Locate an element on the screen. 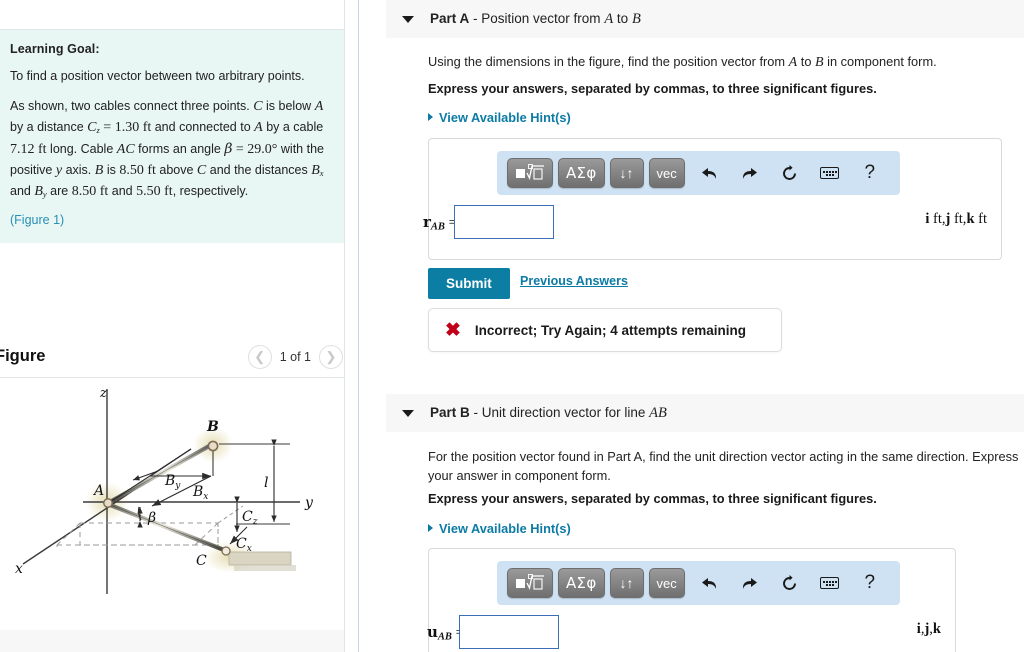 The height and width of the screenshot is (652, 1024). desc-p2: is below is located at coordinates (289, 106).